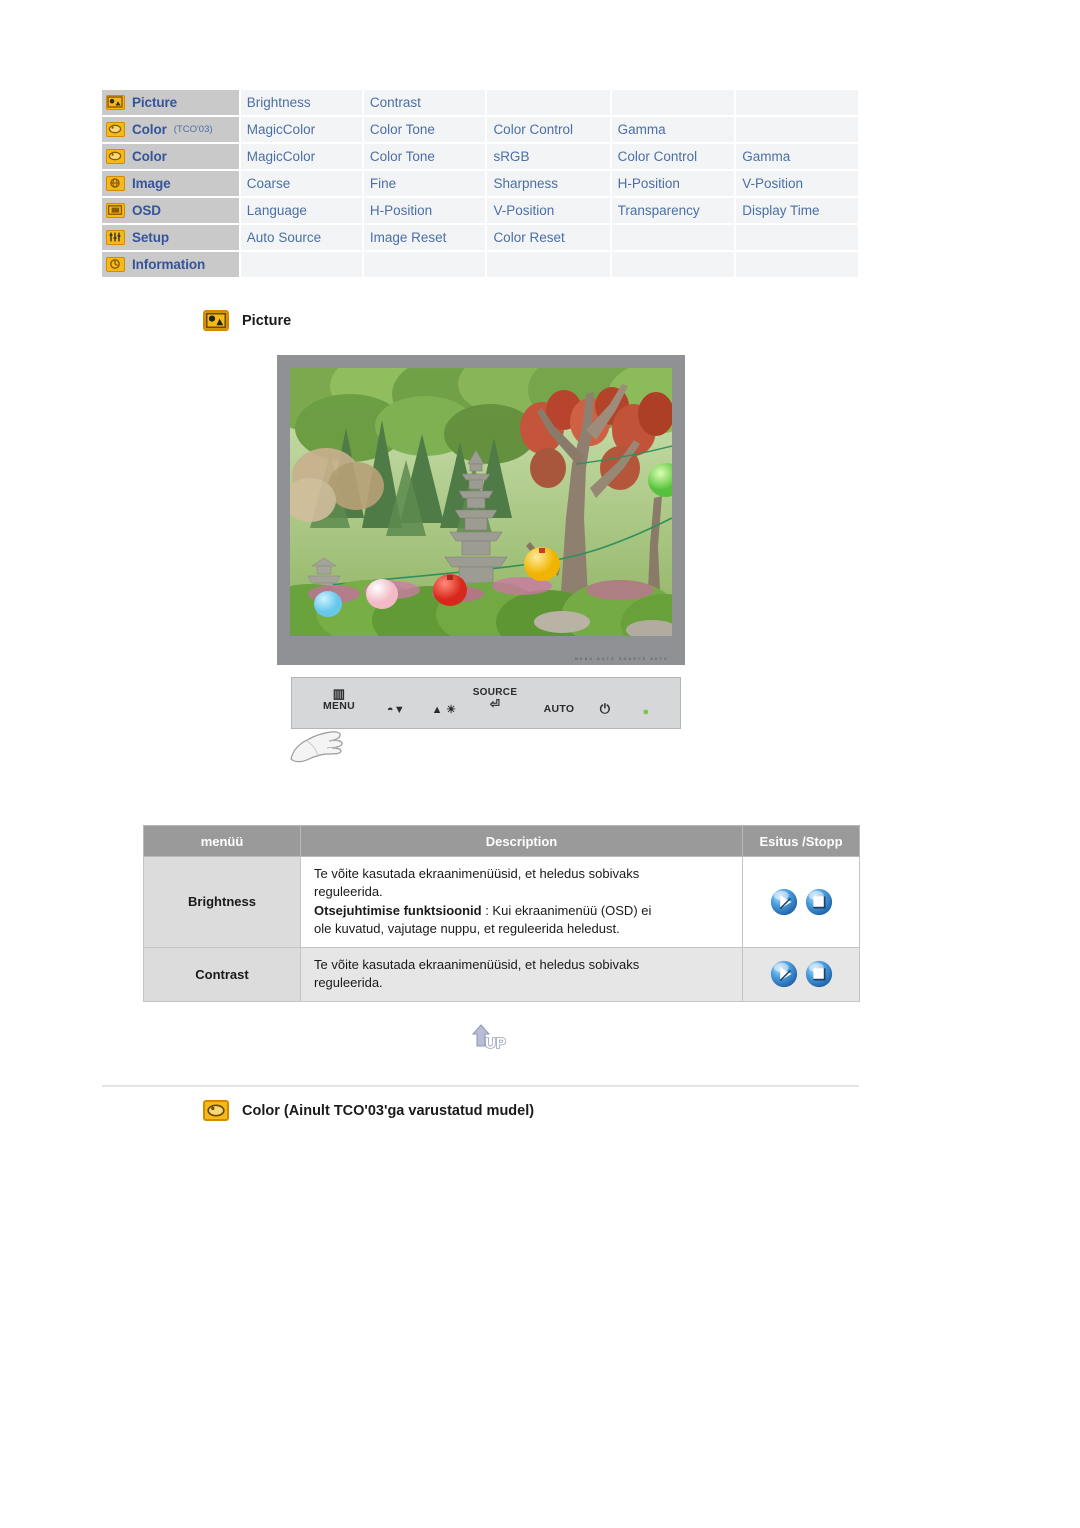 The height and width of the screenshot is (1528, 1080). Describe the element at coordinates (170, 129) in the screenshot. I see `menu-category-color-tco: Color (TCO'03)` at that location.